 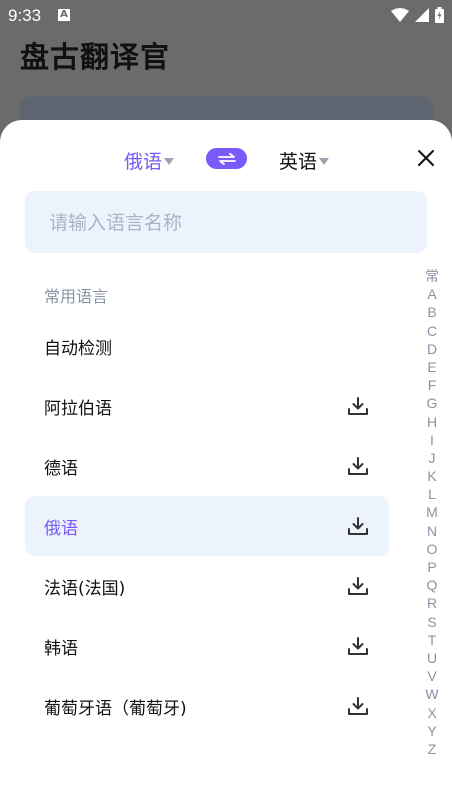 I want to click on language-list-item: 阿拉伯语, so click(x=207, y=406).